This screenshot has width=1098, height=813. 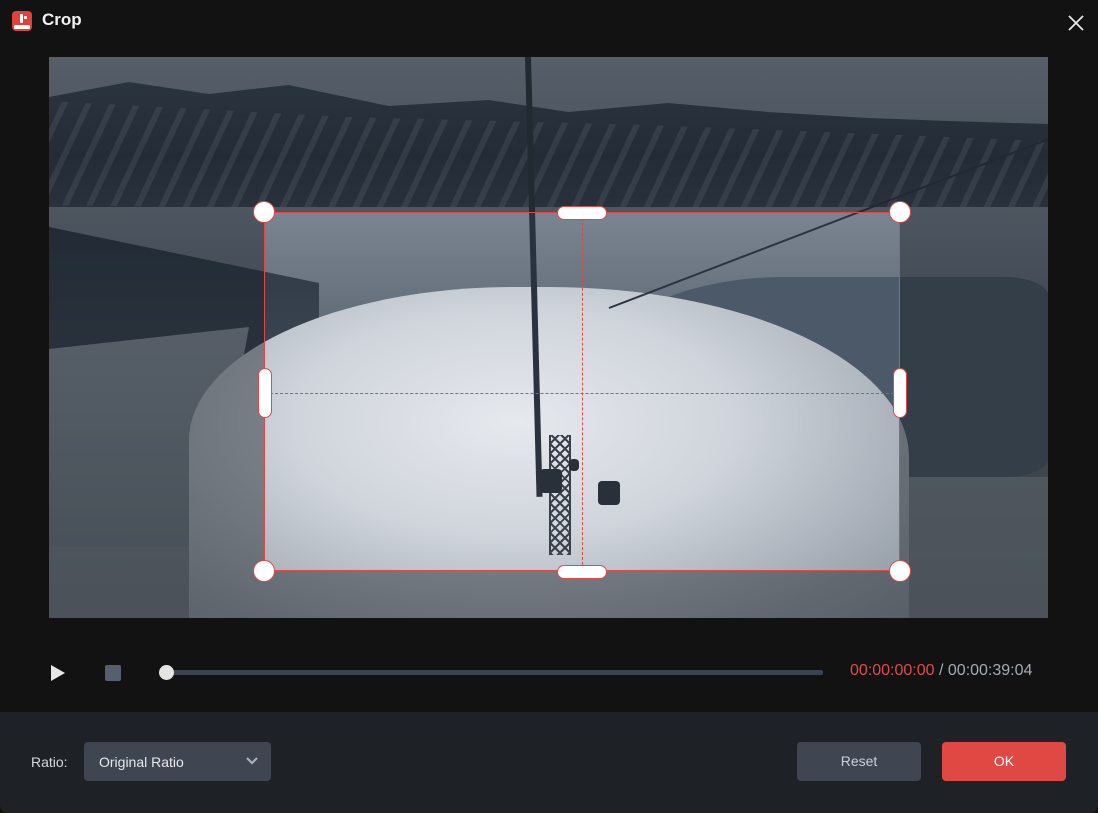 What do you see at coordinates (264, 571) in the screenshot?
I see `crop-handle-bottom-left` at bounding box center [264, 571].